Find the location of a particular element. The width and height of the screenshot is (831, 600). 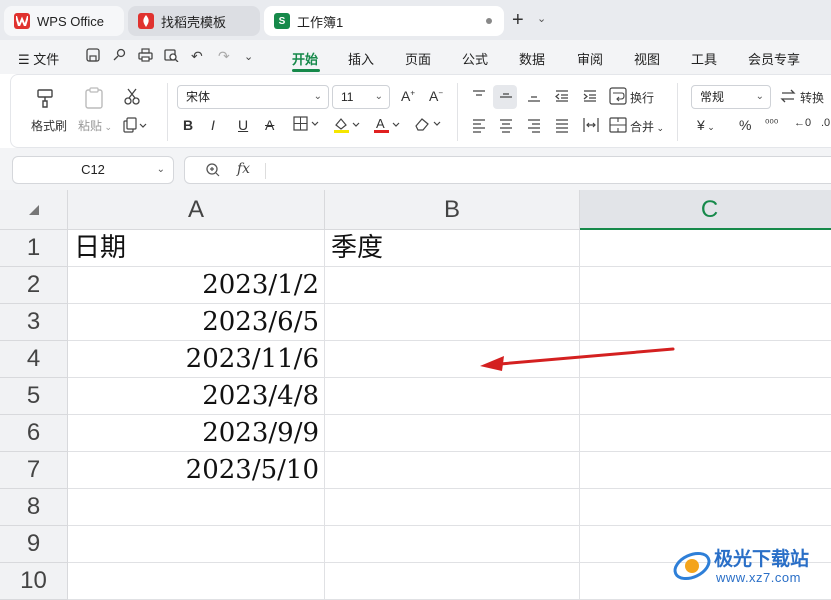

cell-a5: 2023/4/8 is located at coordinates (196, 396).